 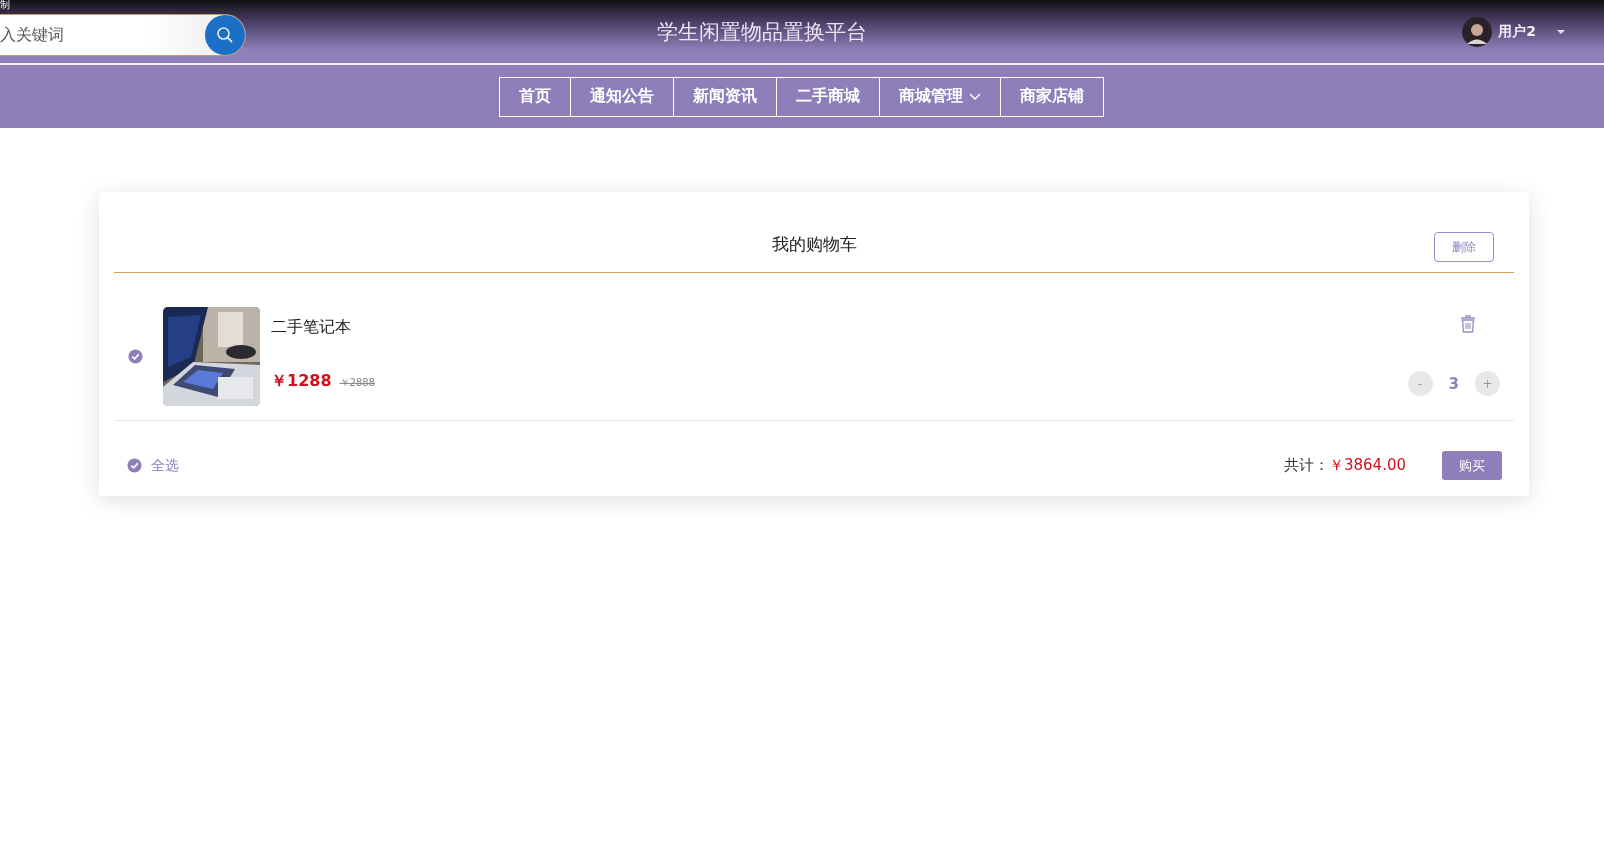 What do you see at coordinates (622, 96) in the screenshot?
I see `nav-tab: 通知公告` at bounding box center [622, 96].